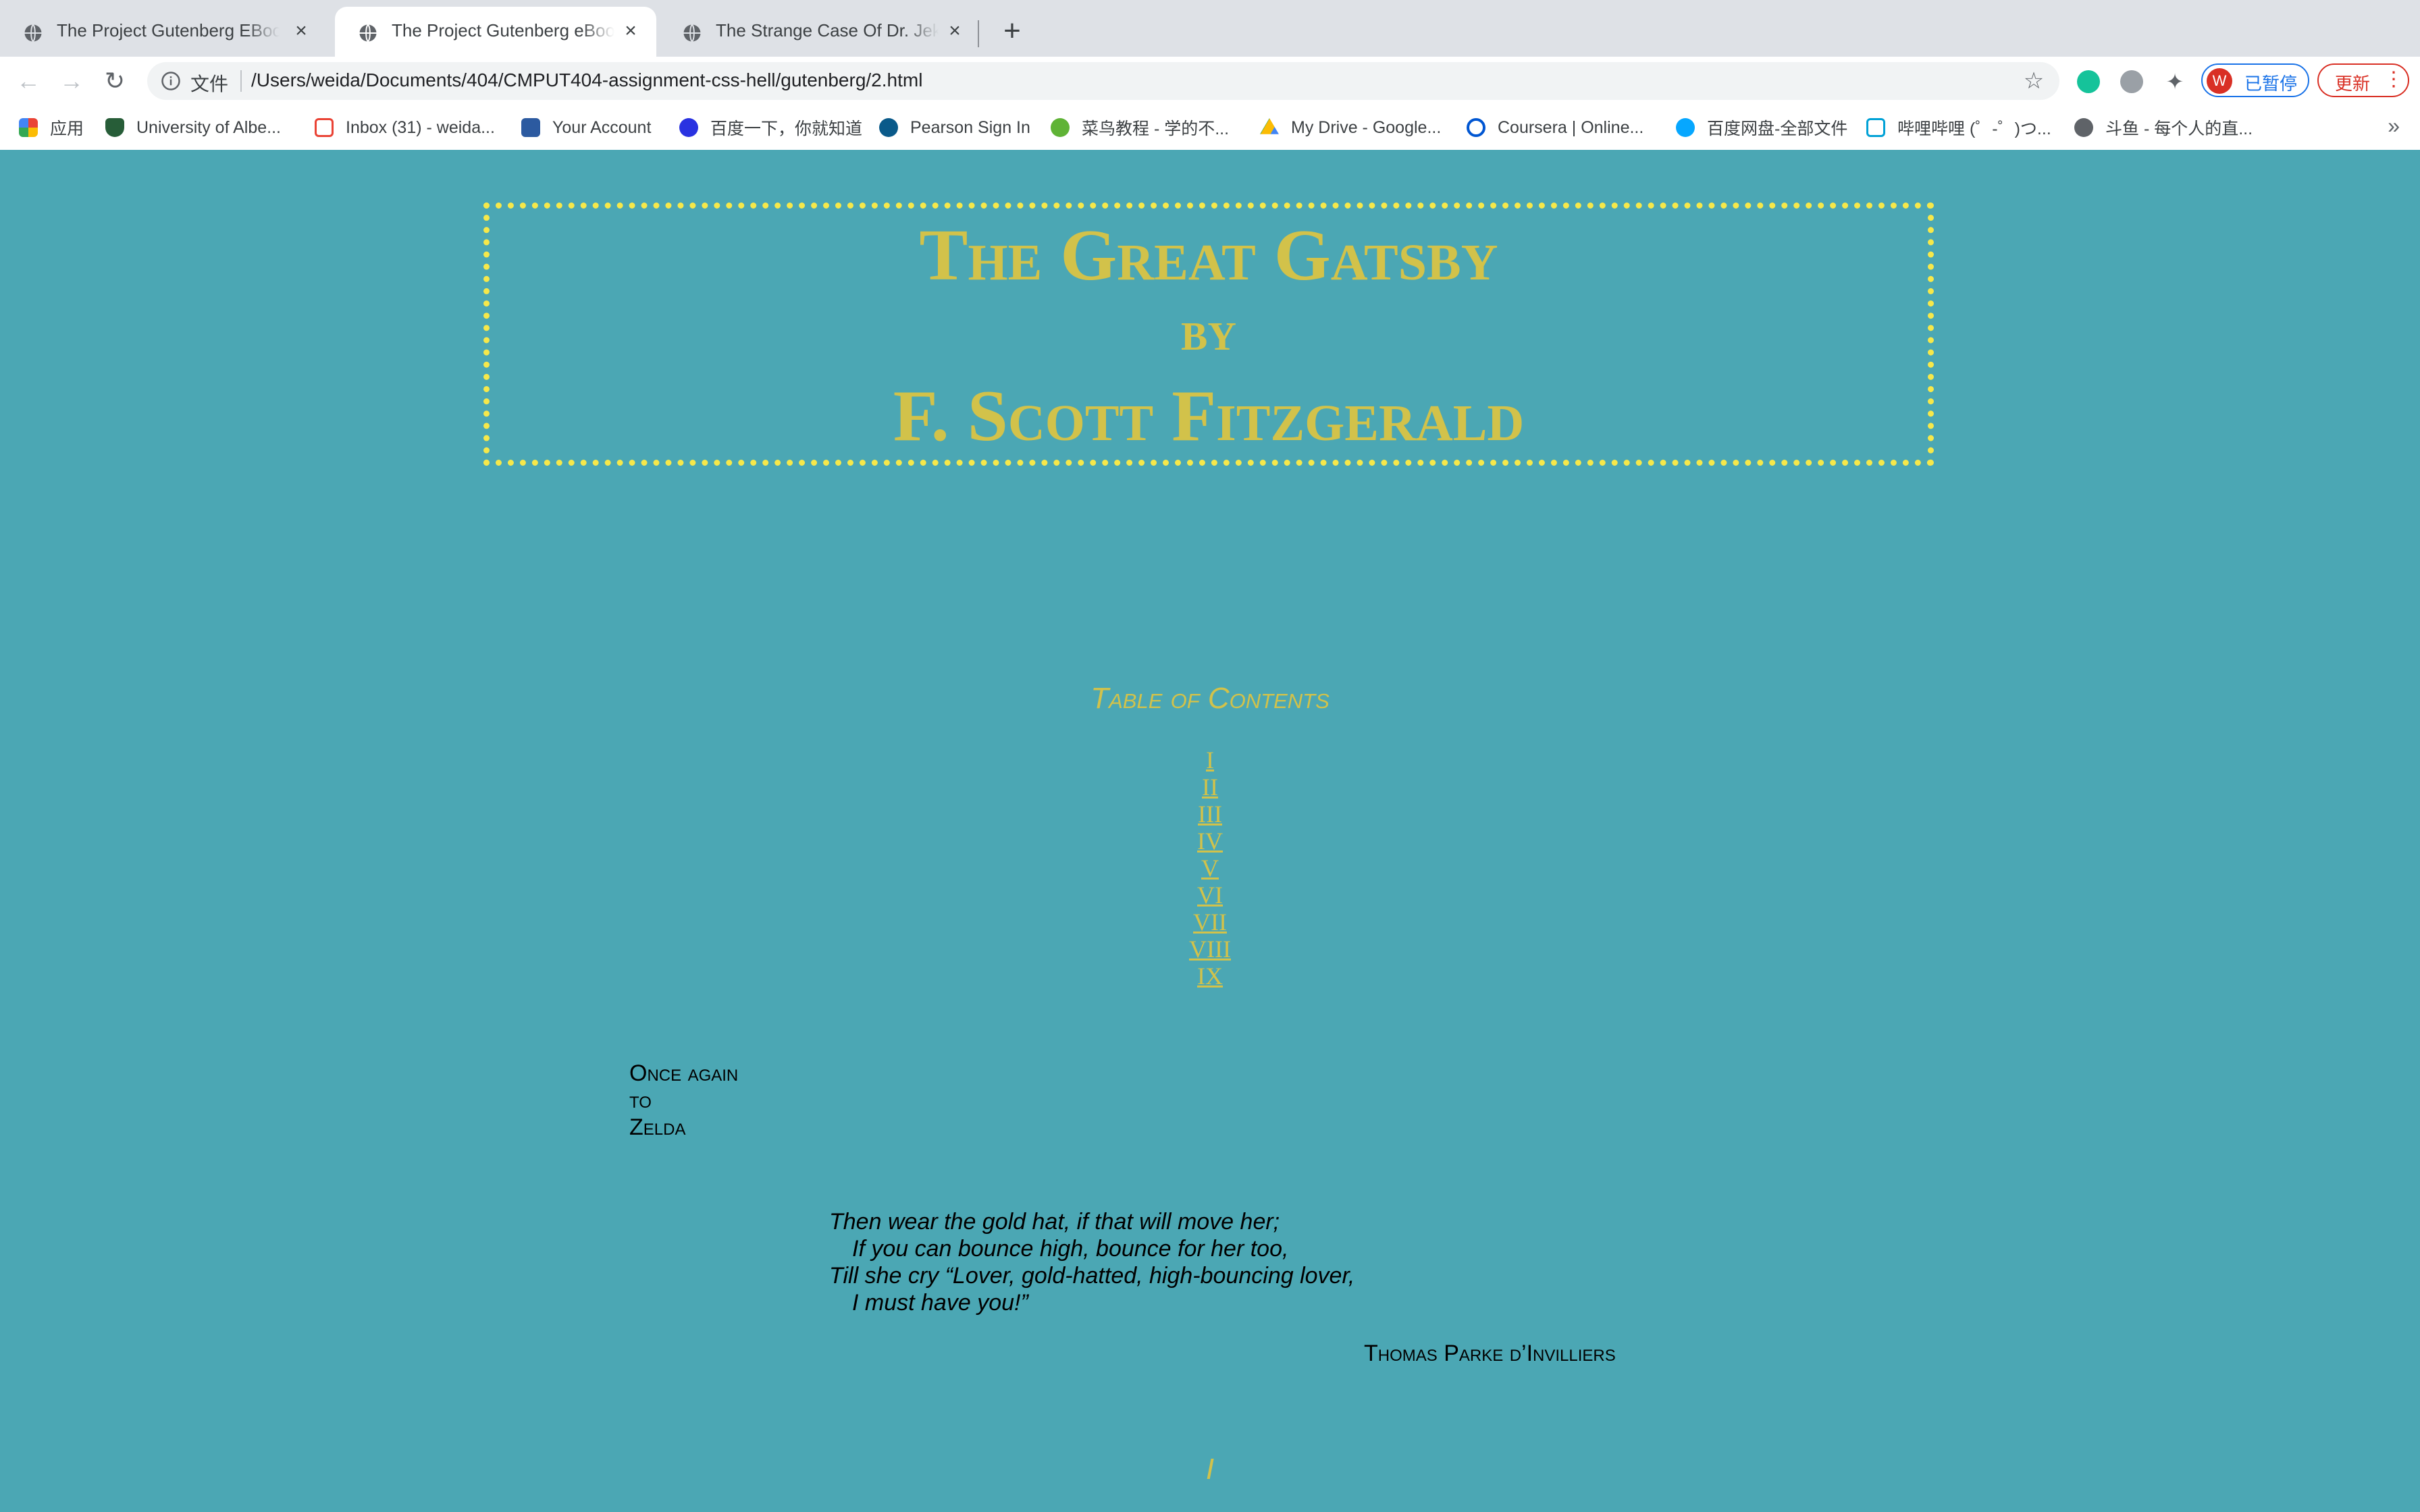 Image resolution: width=2420 pixels, height=1512 pixels. I want to click on pearson-icon, so click(888, 127).